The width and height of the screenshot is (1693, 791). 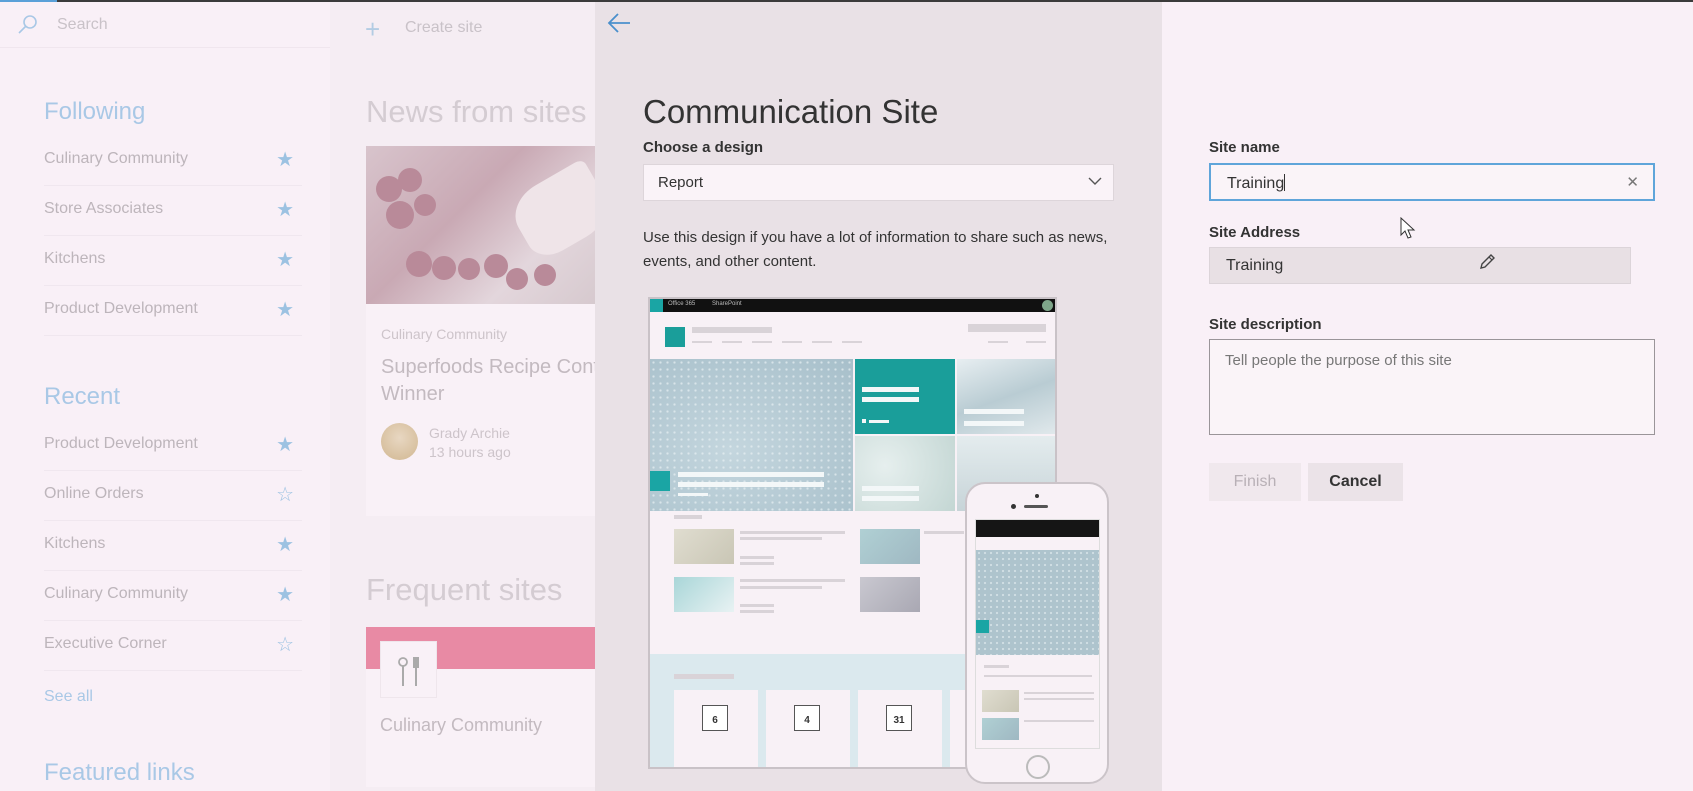 What do you see at coordinates (105, 643) in the screenshot?
I see `recent-item-label: Executive Corner` at bounding box center [105, 643].